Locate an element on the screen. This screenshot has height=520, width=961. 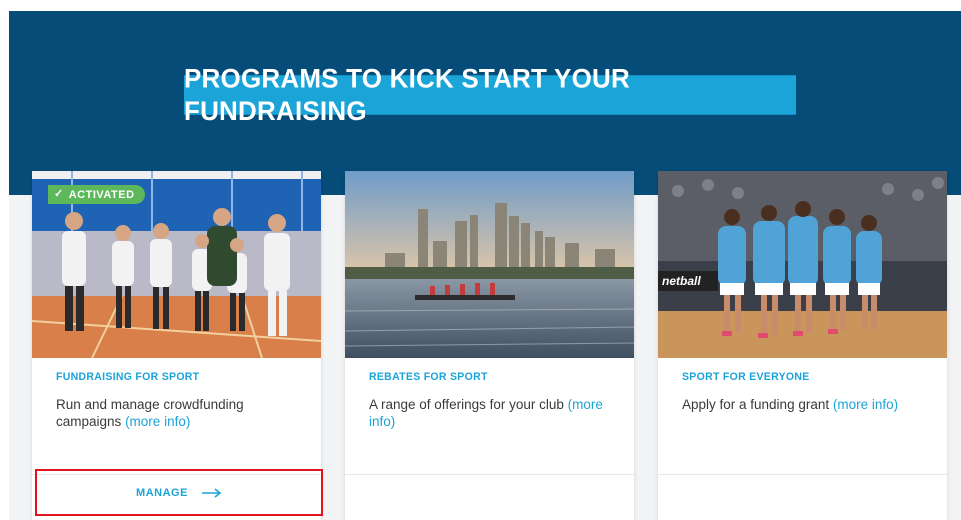
card-image-rowing is located at coordinates (489, 264).